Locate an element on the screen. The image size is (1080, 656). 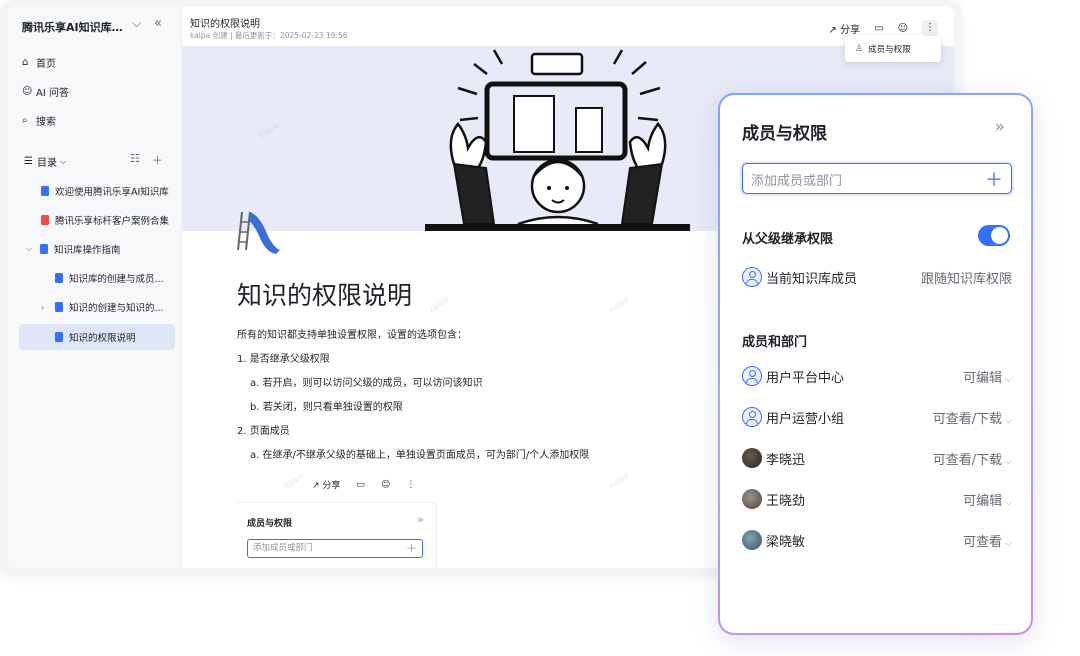
sidebar: 腾讯乐享AI知识库使用... ⌵ « ⌂ 首页 ☺ AI 问答 ⌕ 搜索 ☰ is located at coordinates (95, 287).